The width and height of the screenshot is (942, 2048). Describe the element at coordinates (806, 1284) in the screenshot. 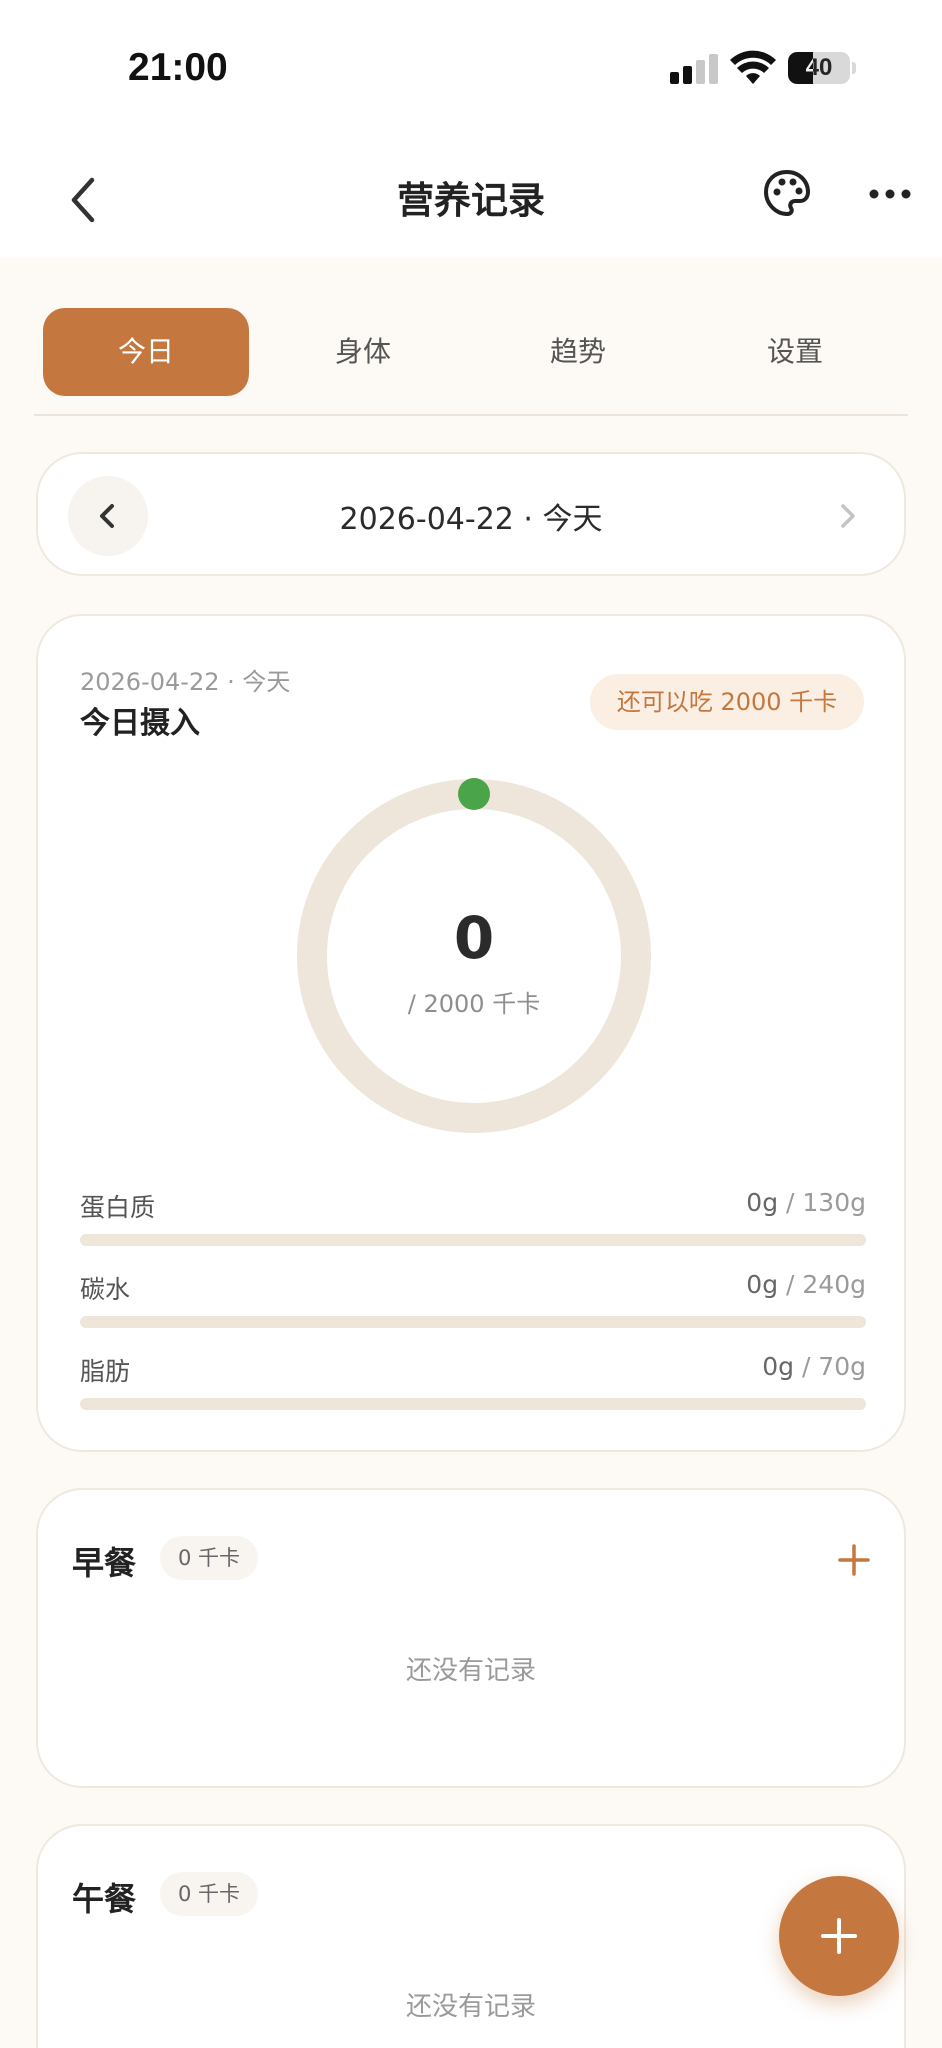

I see `macro-value: 0g / 240g` at that location.